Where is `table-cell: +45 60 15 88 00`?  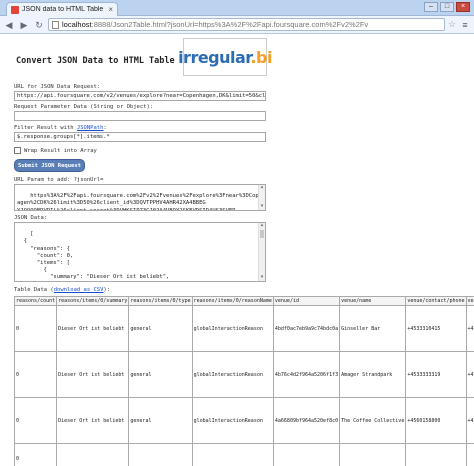 table-cell: +45 60 15 88 00 is located at coordinates (469, 420).